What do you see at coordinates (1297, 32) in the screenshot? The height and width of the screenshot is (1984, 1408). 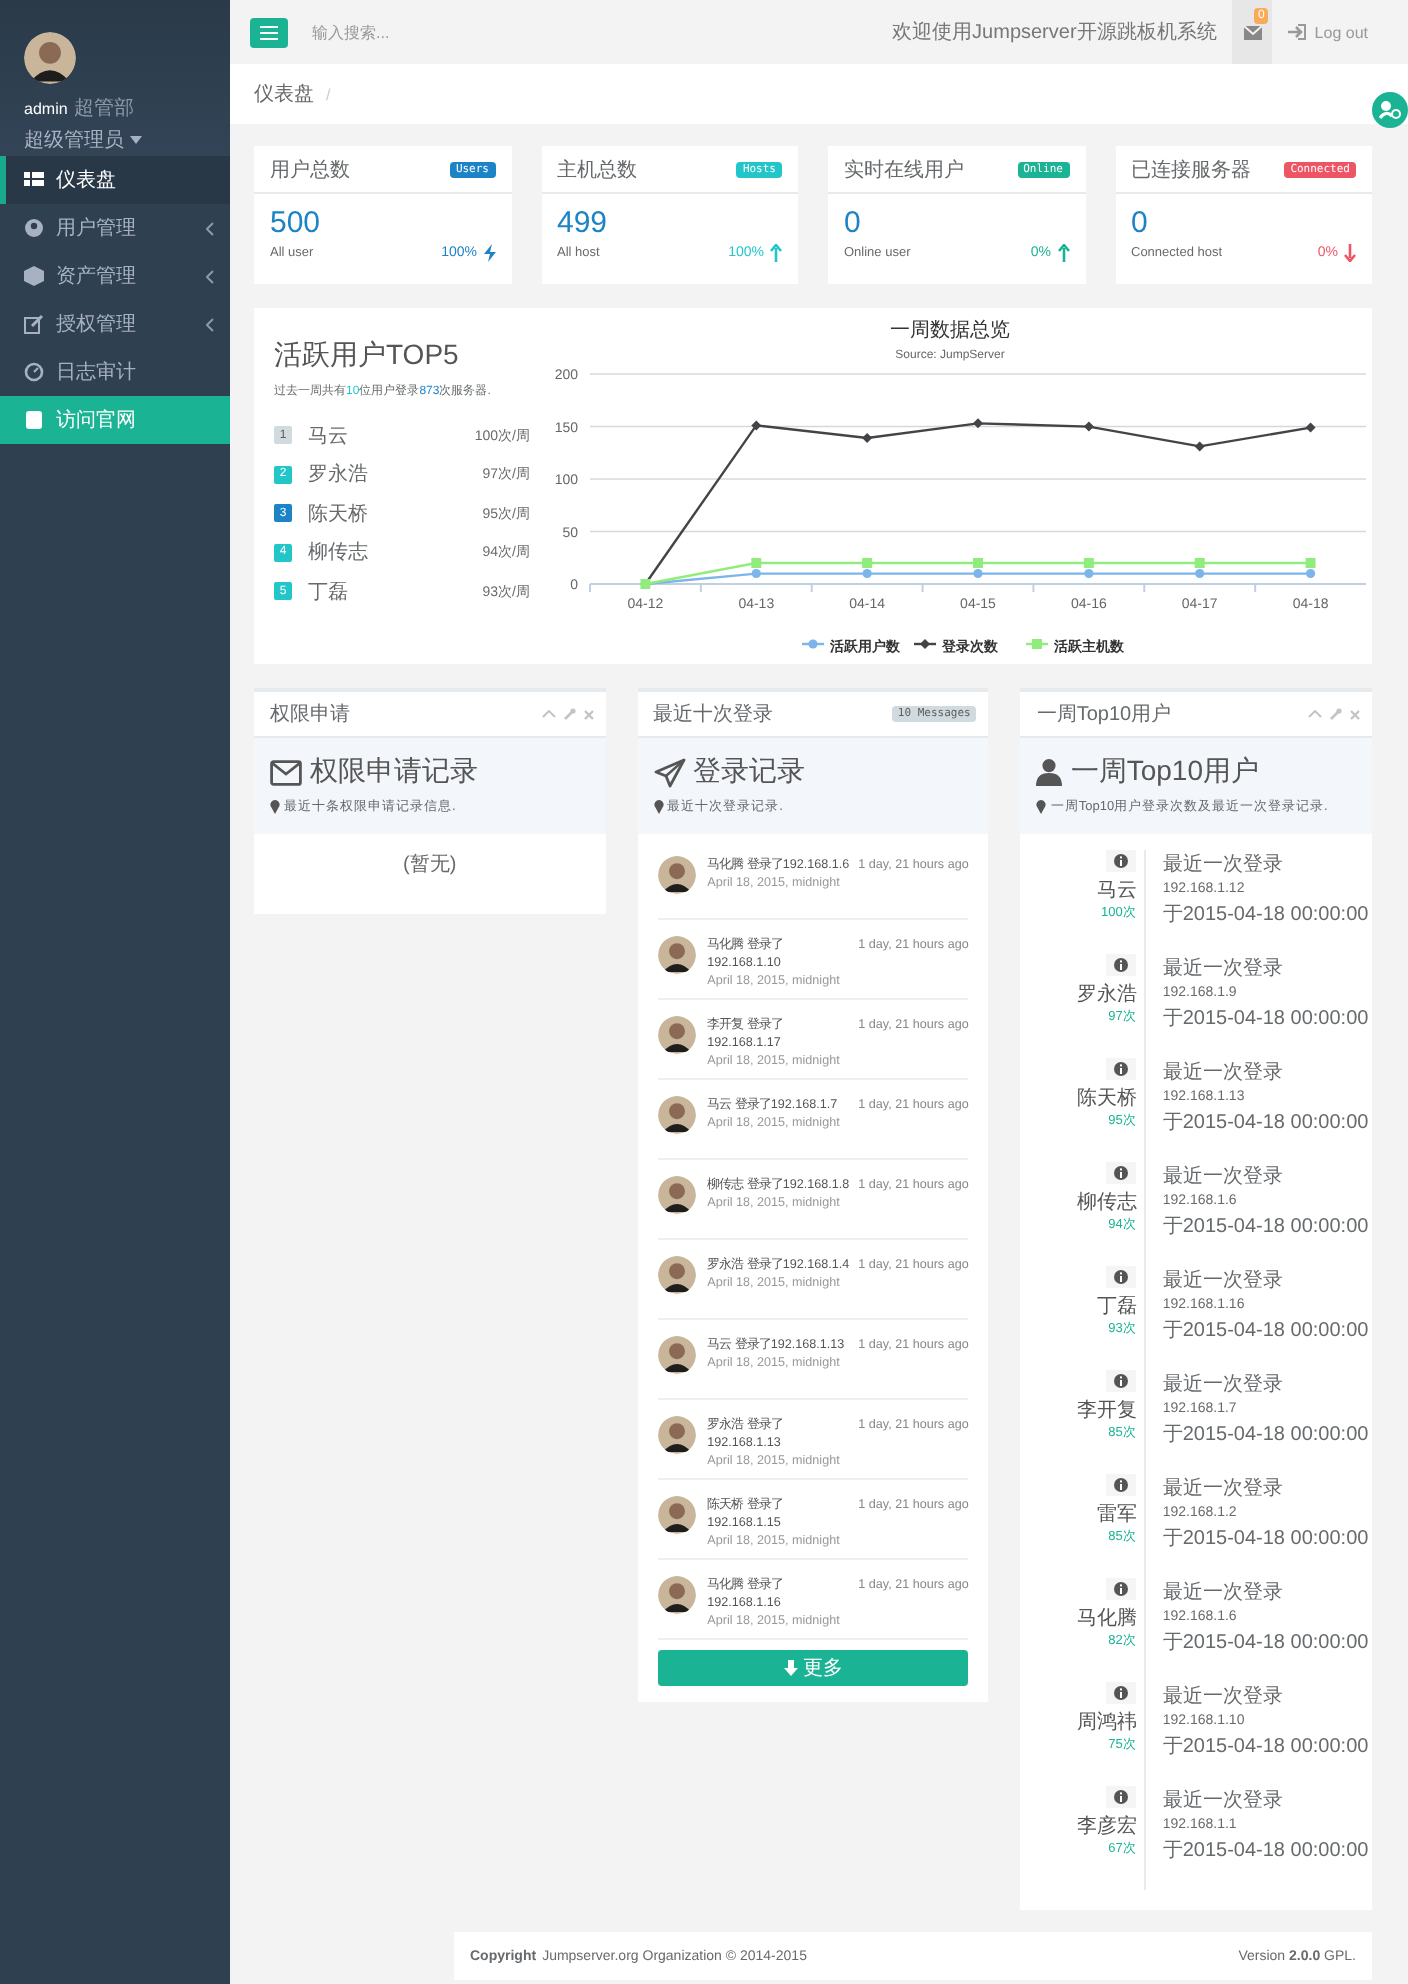 I see `sign-out-icon` at bounding box center [1297, 32].